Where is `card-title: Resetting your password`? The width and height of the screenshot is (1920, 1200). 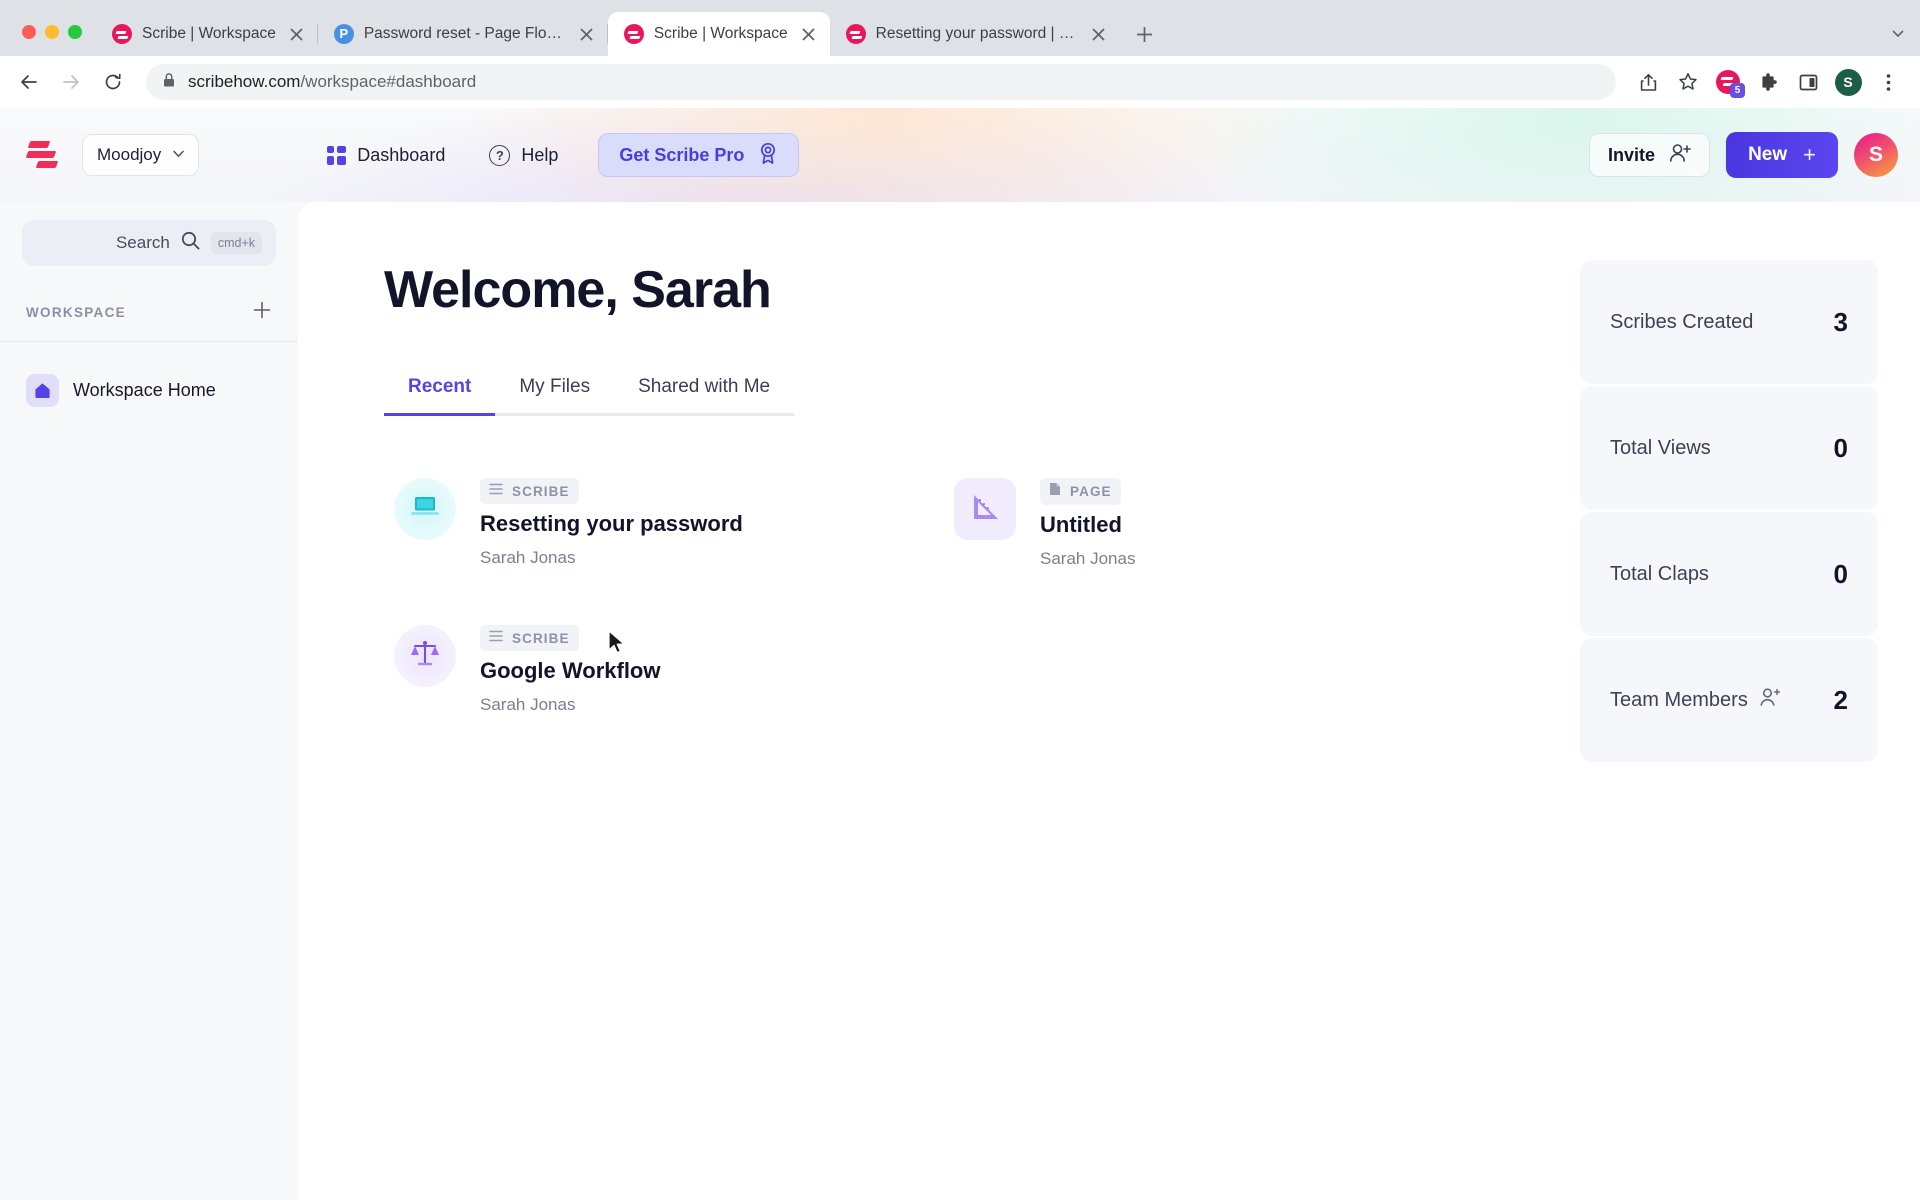
card-title: Resetting your password is located at coordinates (611, 523).